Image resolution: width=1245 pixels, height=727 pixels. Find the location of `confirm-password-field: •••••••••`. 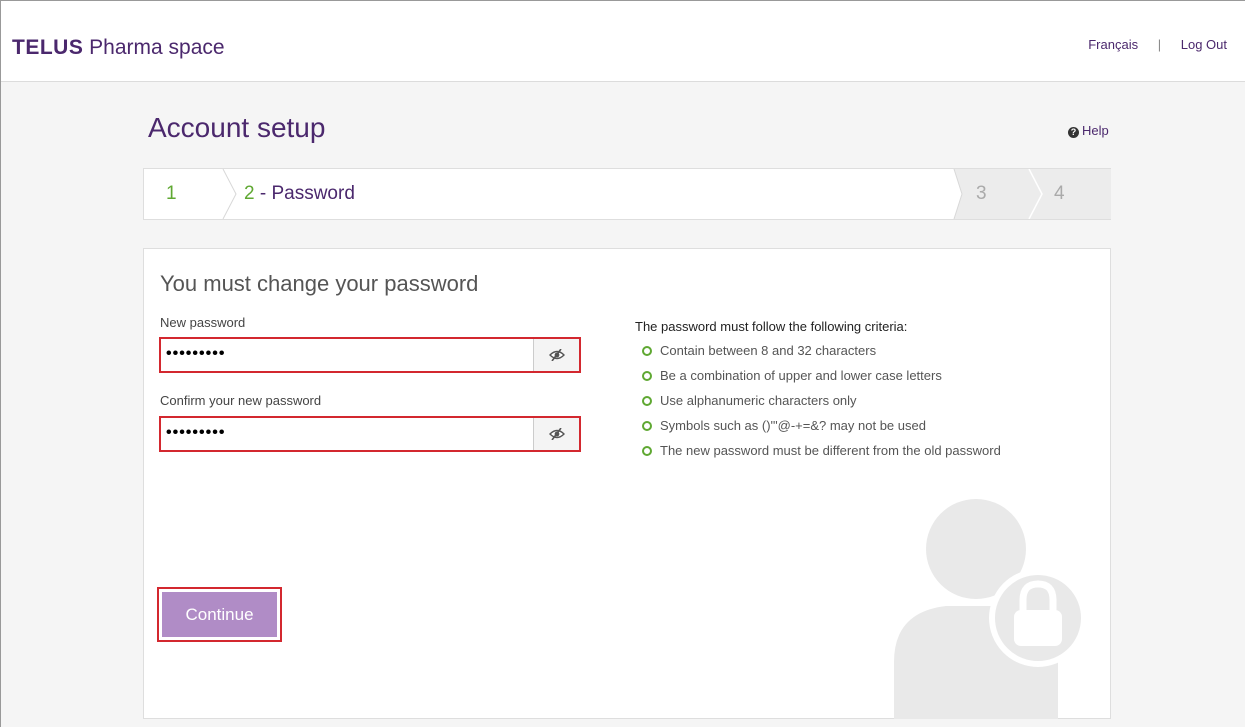

confirm-password-field: ••••••••• is located at coordinates (370, 434).